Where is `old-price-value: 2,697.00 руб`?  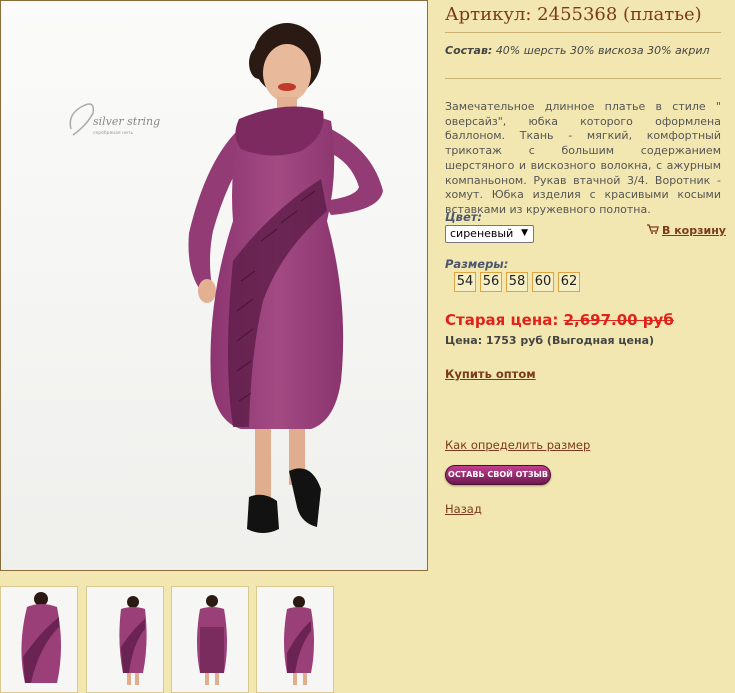 old-price-value: 2,697.00 руб is located at coordinates (618, 320).